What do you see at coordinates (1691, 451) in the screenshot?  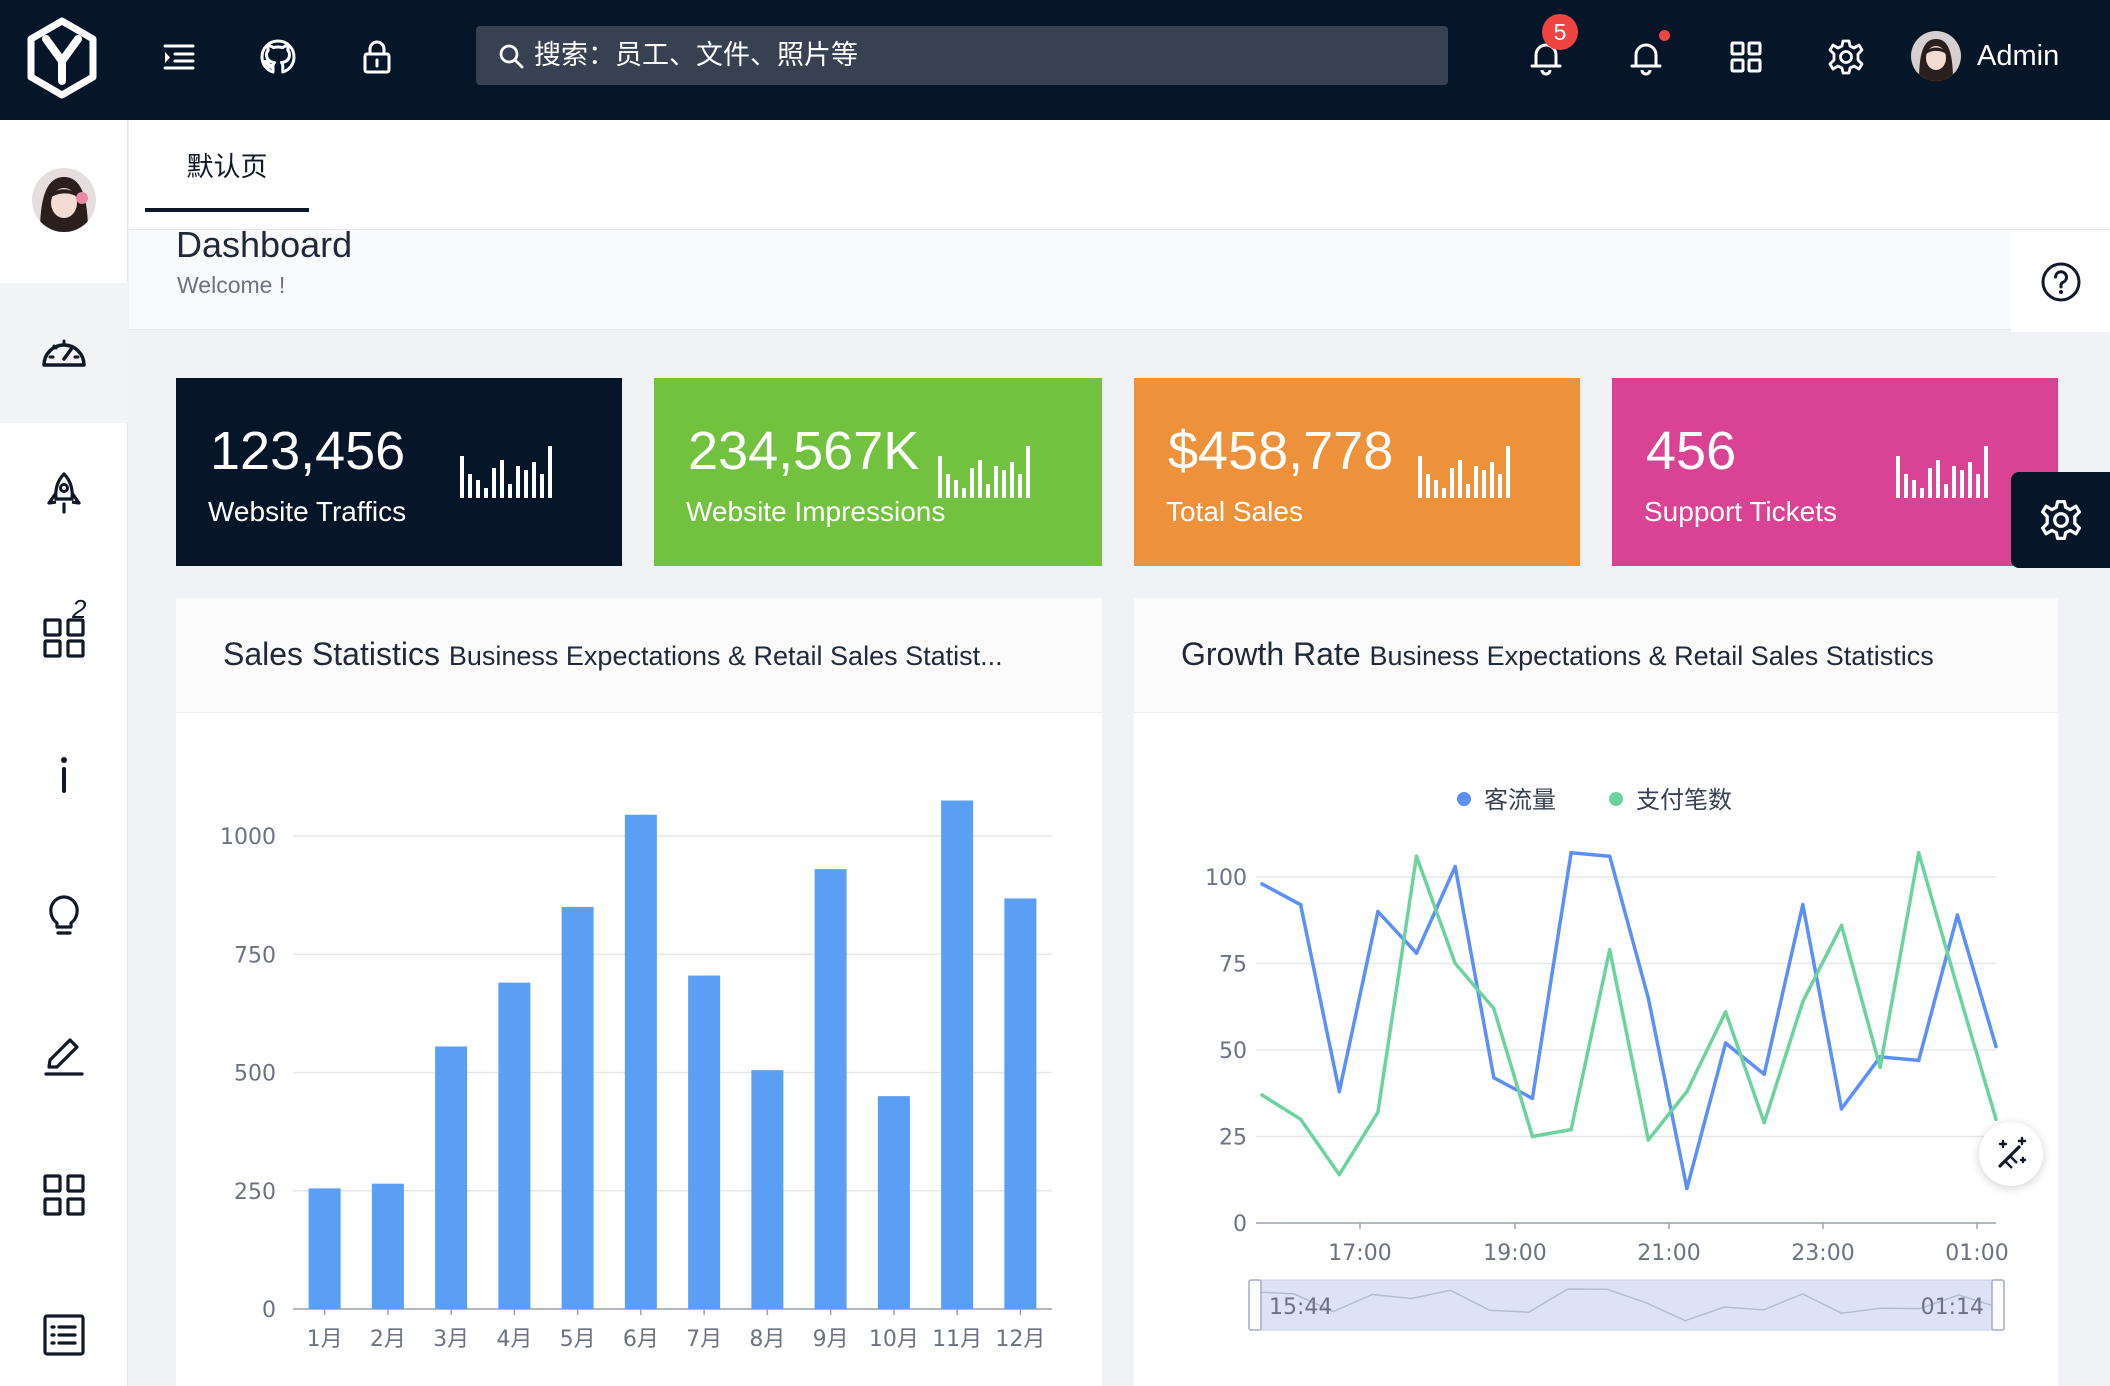 I see `stat-value: 456` at bounding box center [1691, 451].